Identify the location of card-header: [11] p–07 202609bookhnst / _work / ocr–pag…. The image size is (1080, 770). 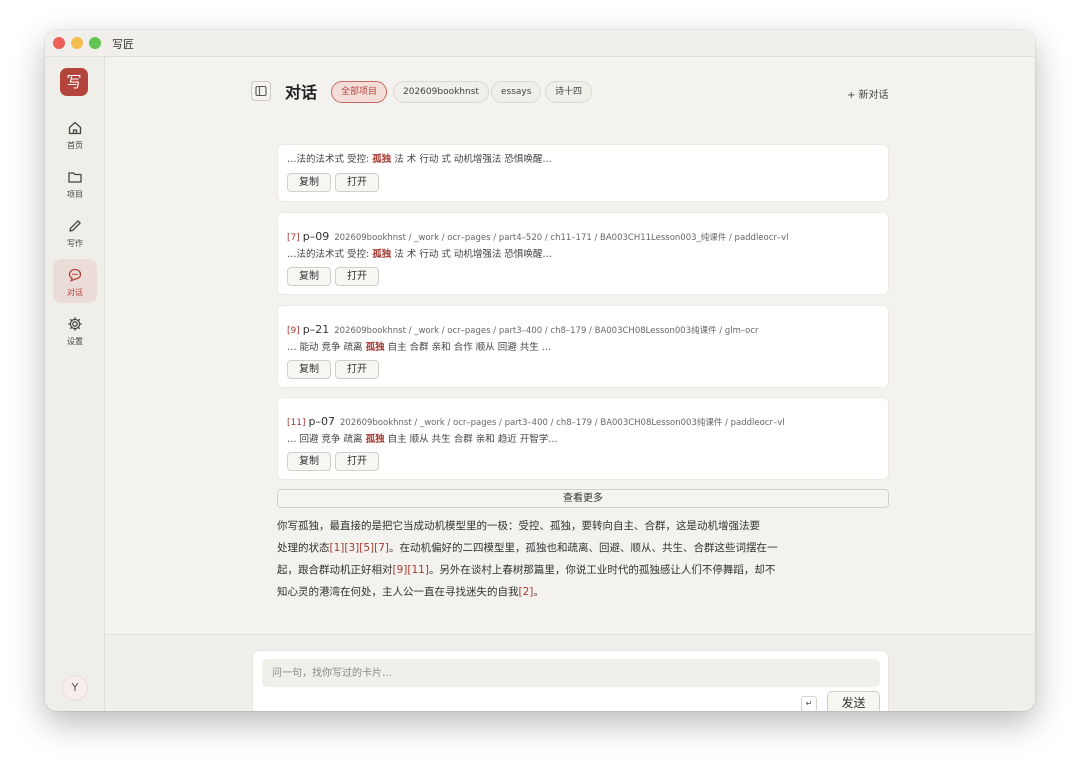
(536, 419).